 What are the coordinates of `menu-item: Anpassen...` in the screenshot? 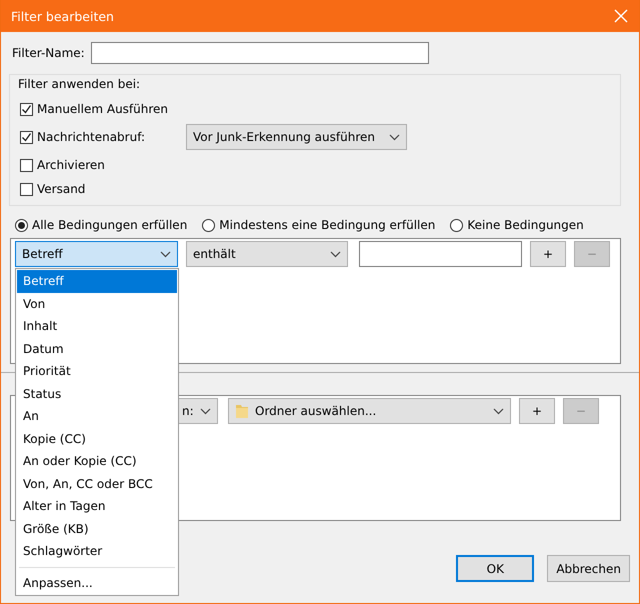 It's located at (97, 583).